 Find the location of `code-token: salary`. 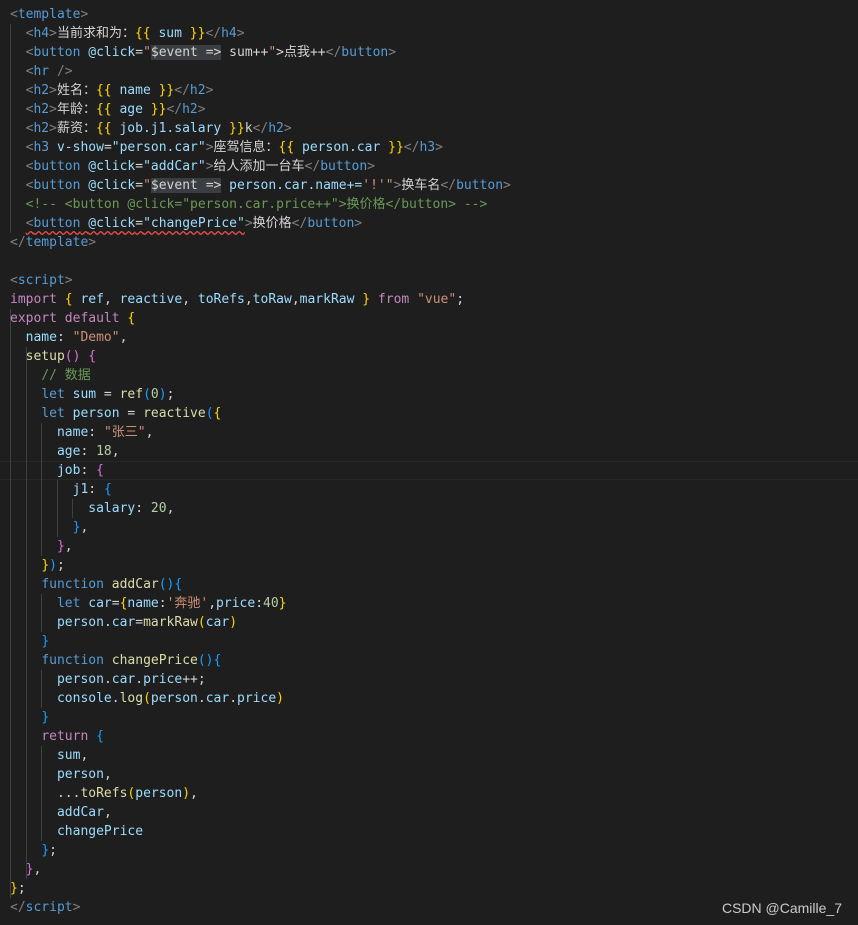

code-token: salary is located at coordinates (112, 508).